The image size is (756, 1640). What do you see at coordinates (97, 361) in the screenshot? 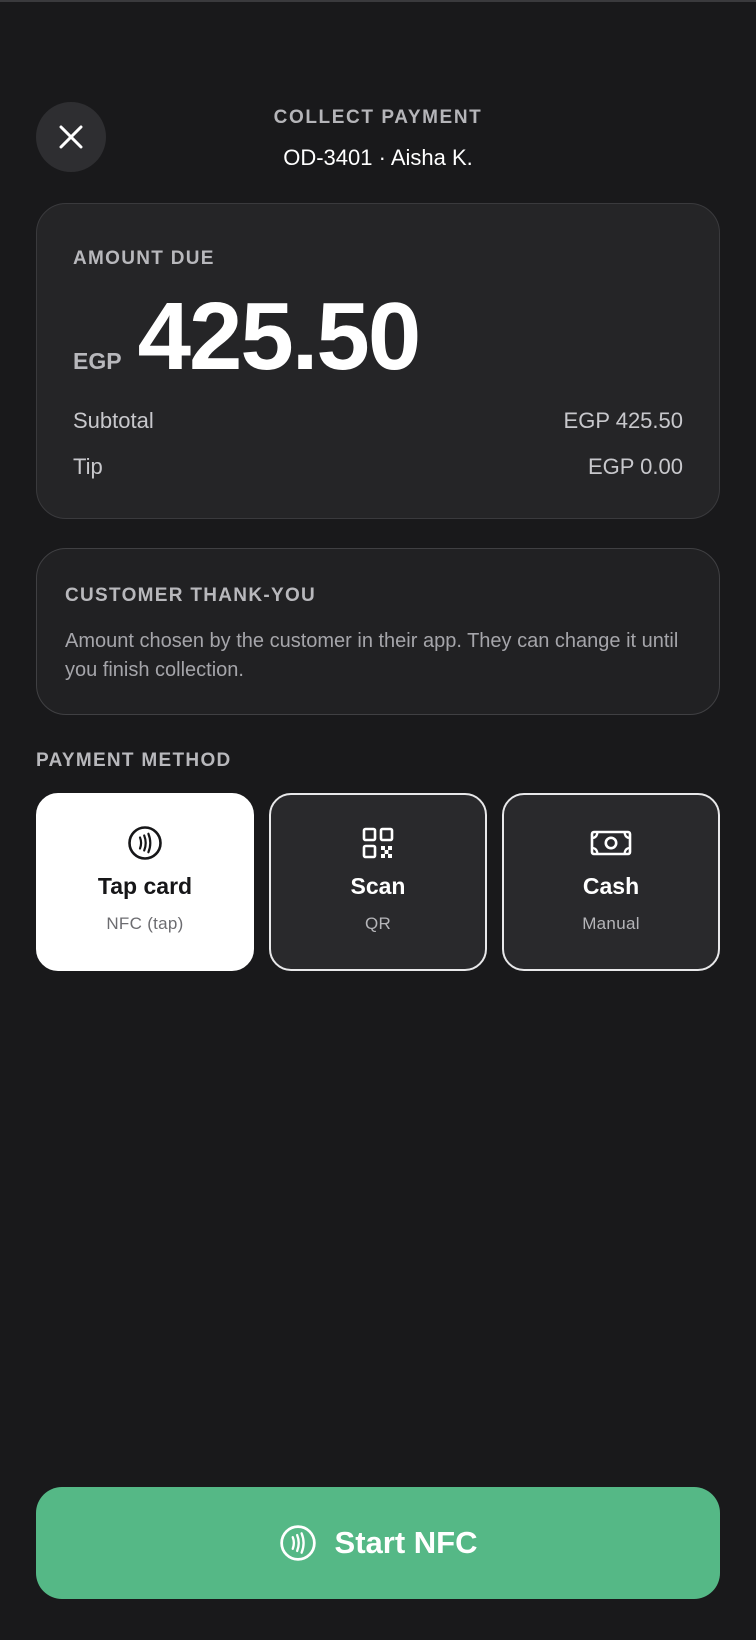
I see `amount-currency: EGP` at bounding box center [97, 361].